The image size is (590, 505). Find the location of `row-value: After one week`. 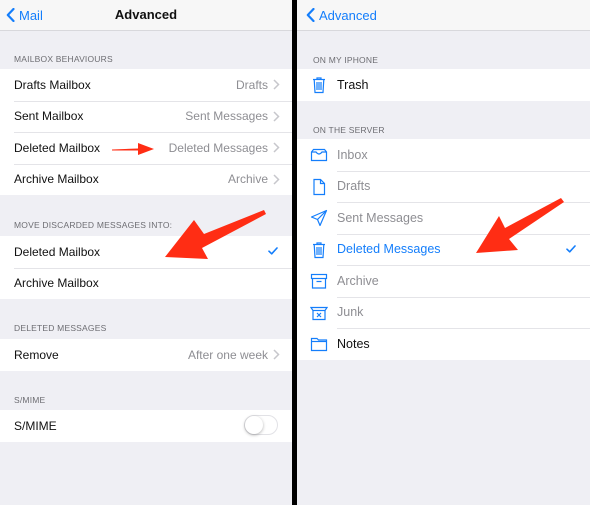

row-value: After one week is located at coordinates (227, 354).